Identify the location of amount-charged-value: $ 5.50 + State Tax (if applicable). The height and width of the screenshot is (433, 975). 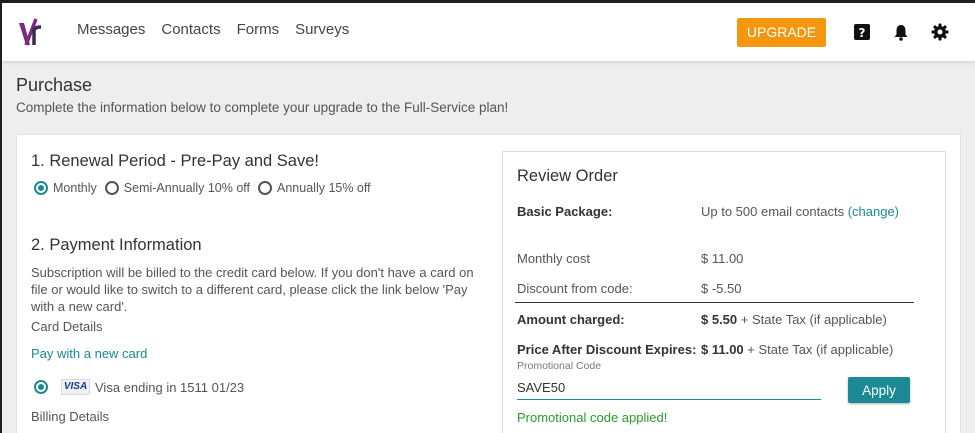
(794, 319).